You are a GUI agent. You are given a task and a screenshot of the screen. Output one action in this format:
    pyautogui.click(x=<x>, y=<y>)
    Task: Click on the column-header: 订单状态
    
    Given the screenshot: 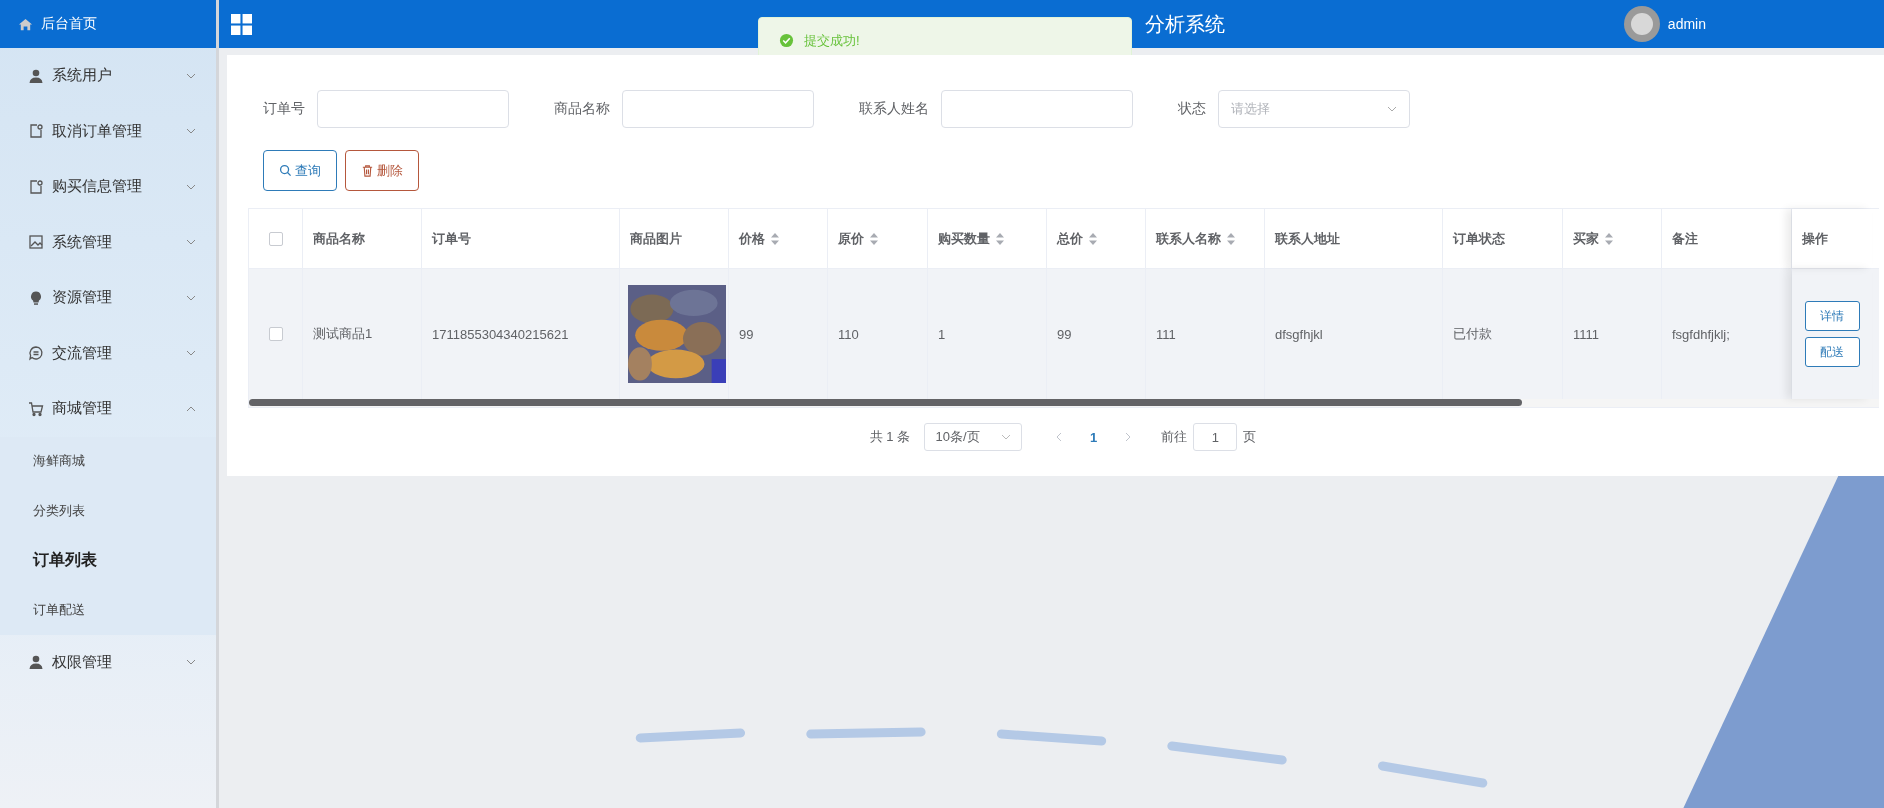 What is the action you would take?
    pyautogui.click(x=1479, y=238)
    